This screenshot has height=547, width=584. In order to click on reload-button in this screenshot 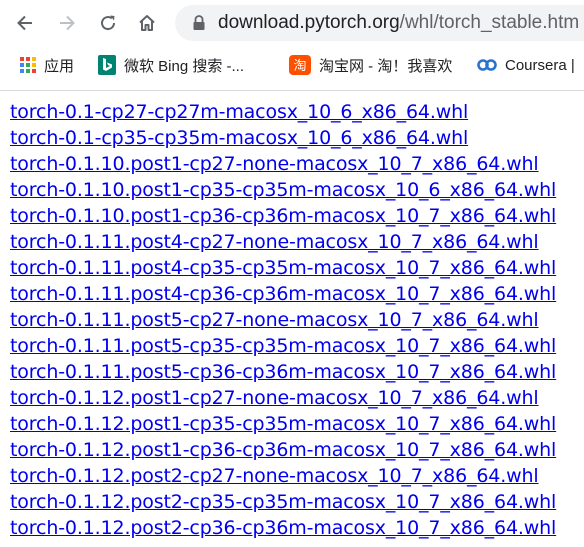, I will do `click(108, 23)`.